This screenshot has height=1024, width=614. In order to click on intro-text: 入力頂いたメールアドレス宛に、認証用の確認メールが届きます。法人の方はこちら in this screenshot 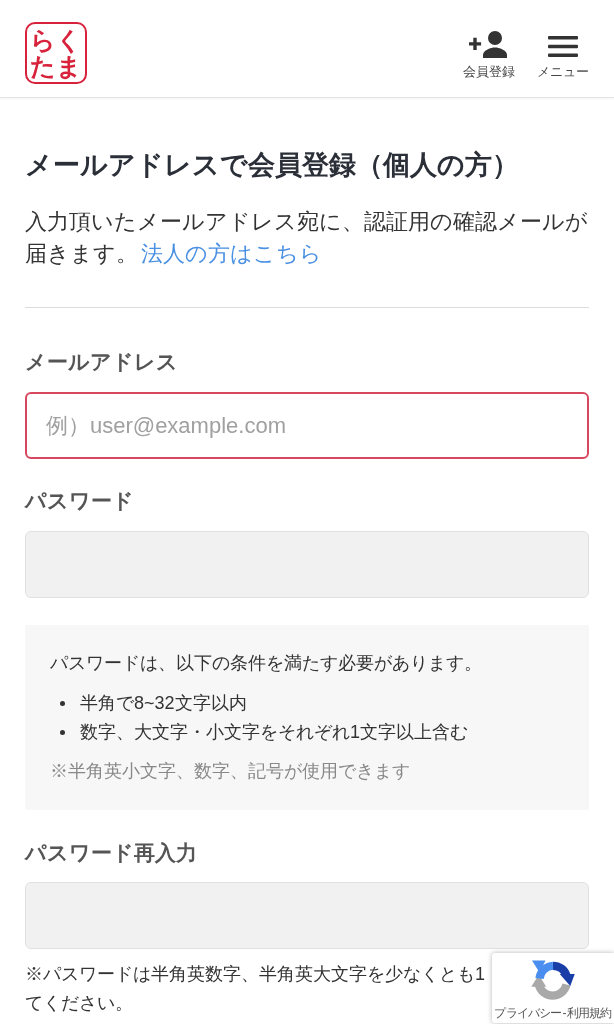, I will do `click(307, 238)`.